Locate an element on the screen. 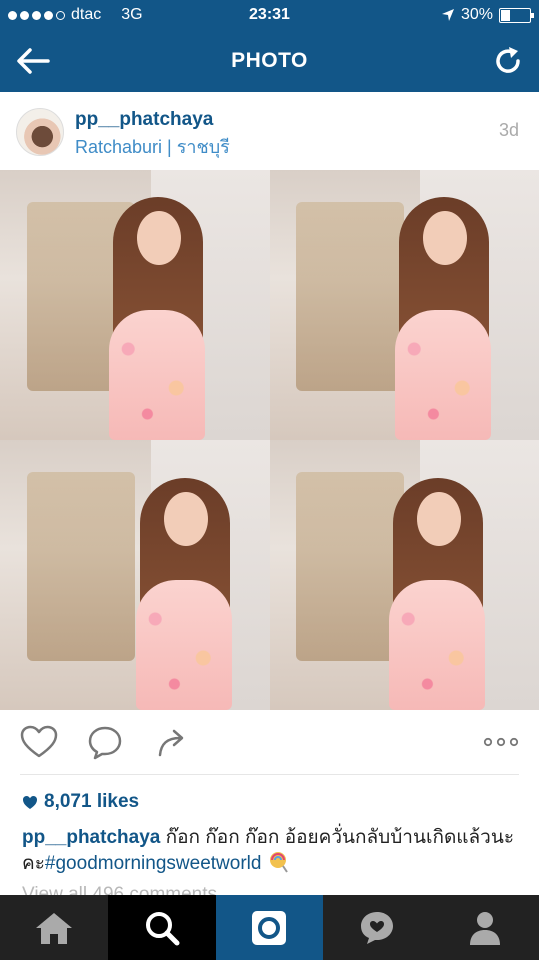 The image size is (539, 960). nav-bar: PHOTO is located at coordinates (269, 61).